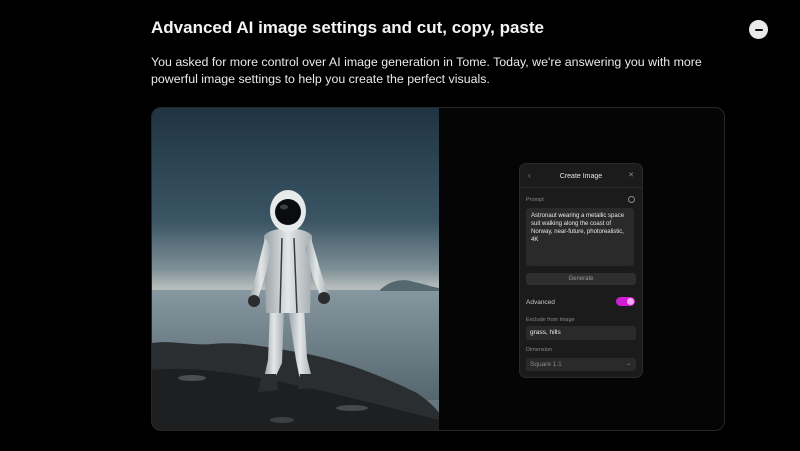 Image resolution: width=800 pixels, height=451 pixels. I want to click on minus-icon, so click(758, 29).